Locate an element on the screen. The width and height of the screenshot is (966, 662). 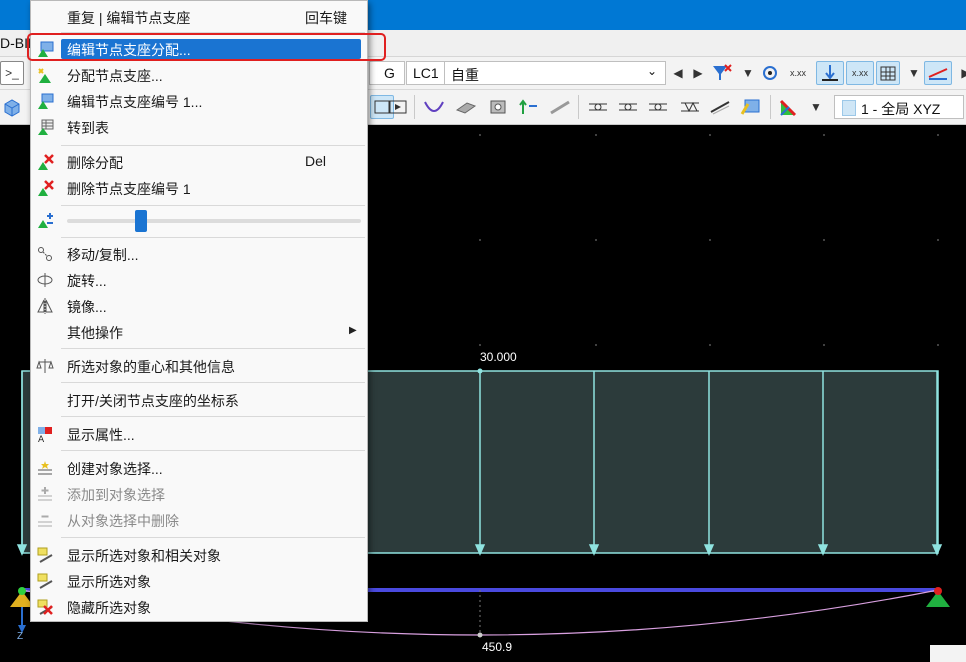
result-values-icon: x.xx is located at coordinates (798, 73).